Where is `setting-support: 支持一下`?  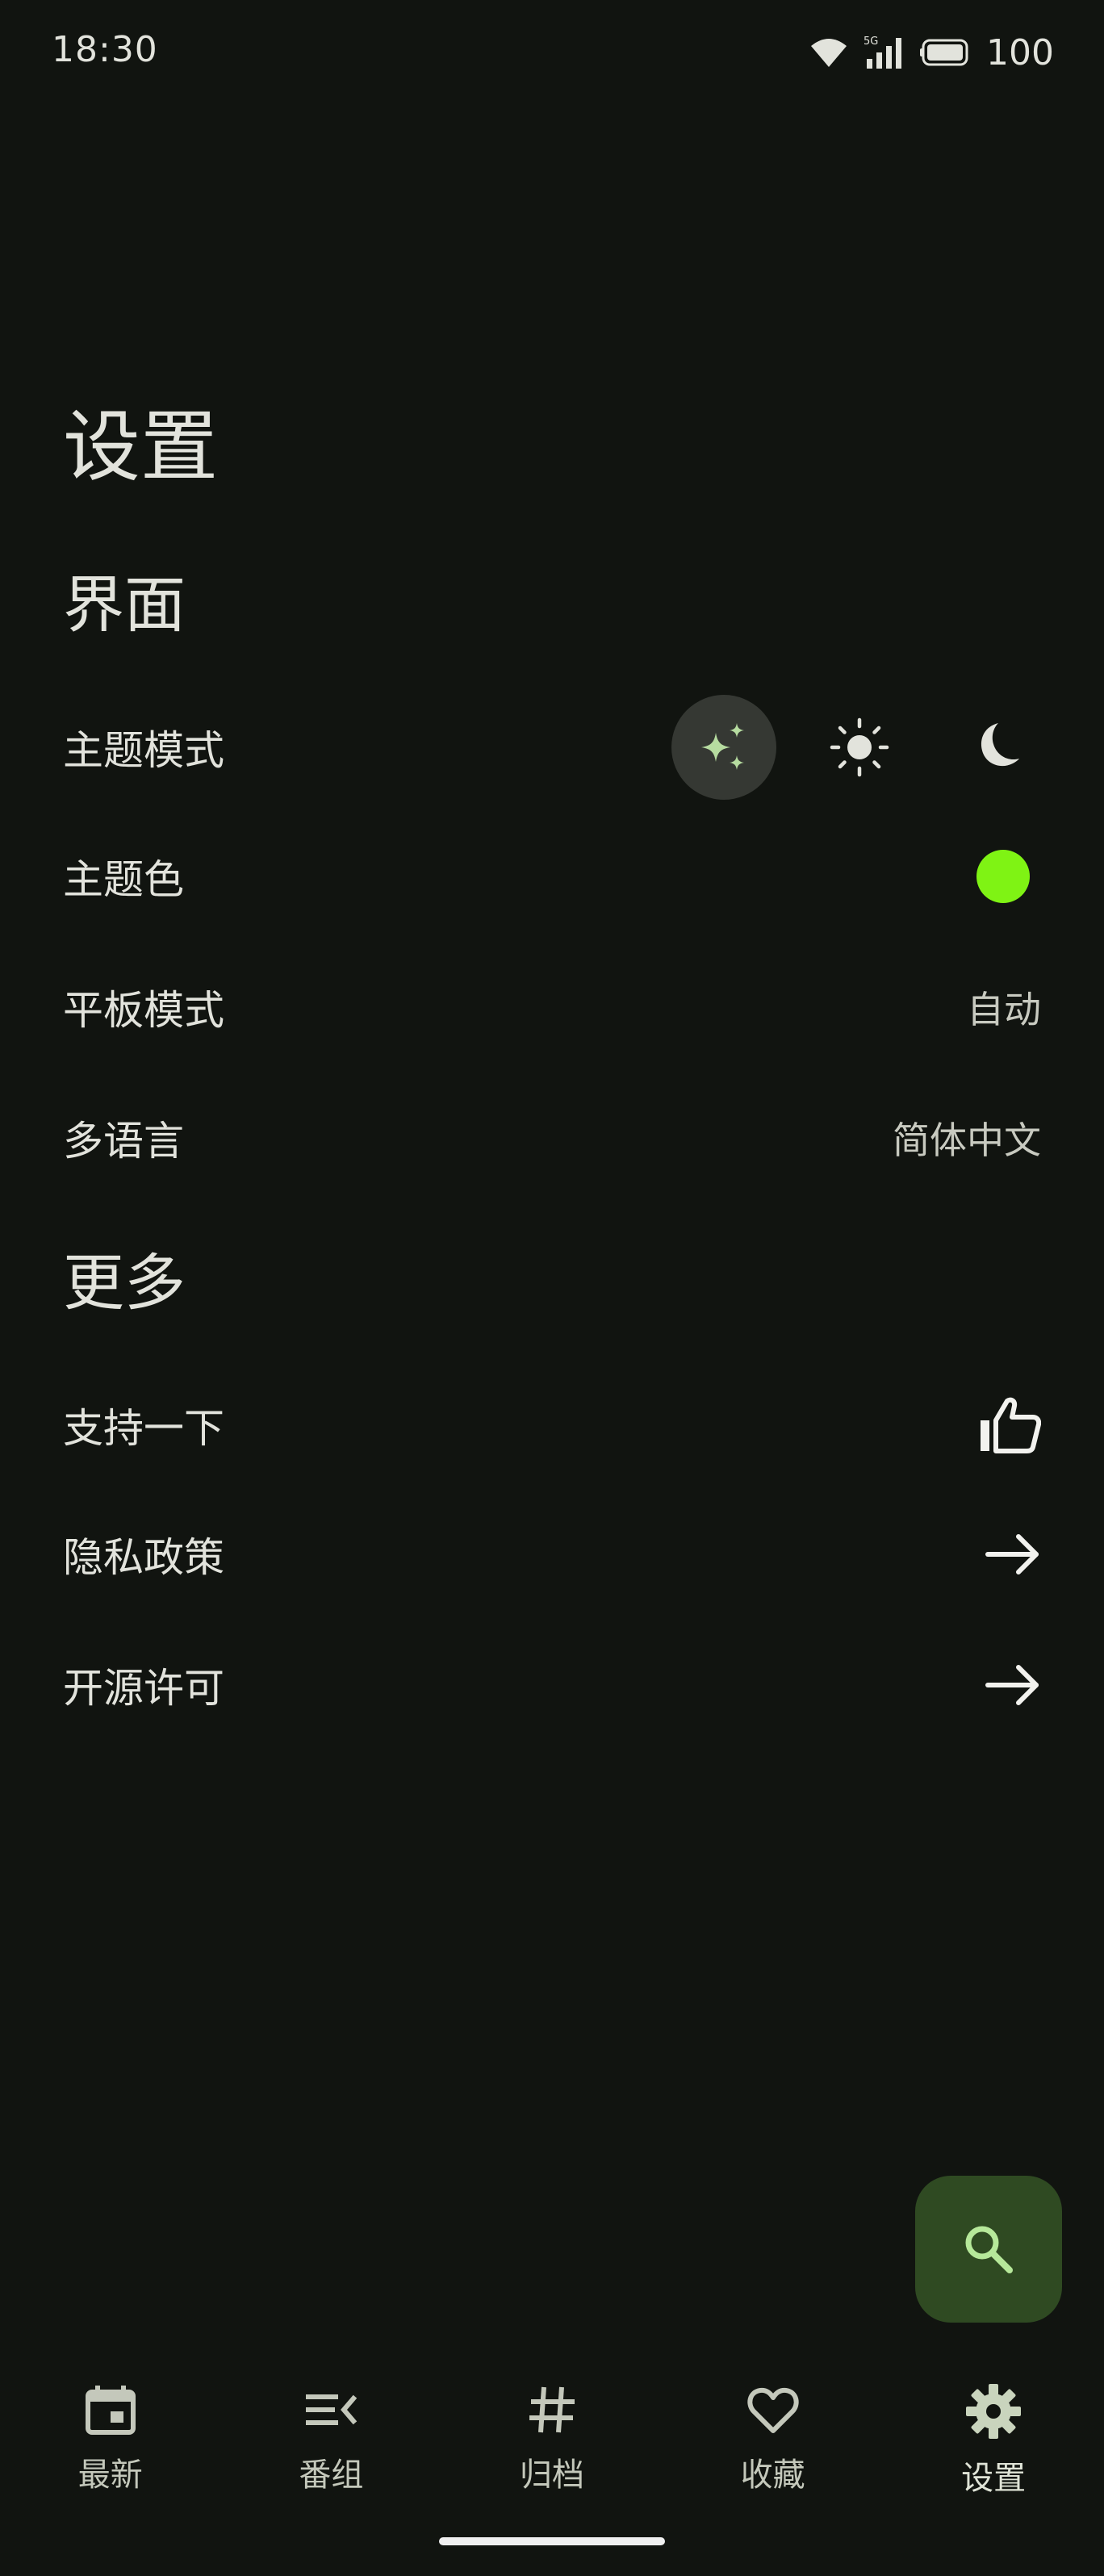 setting-support: 支持一下 is located at coordinates (552, 1425).